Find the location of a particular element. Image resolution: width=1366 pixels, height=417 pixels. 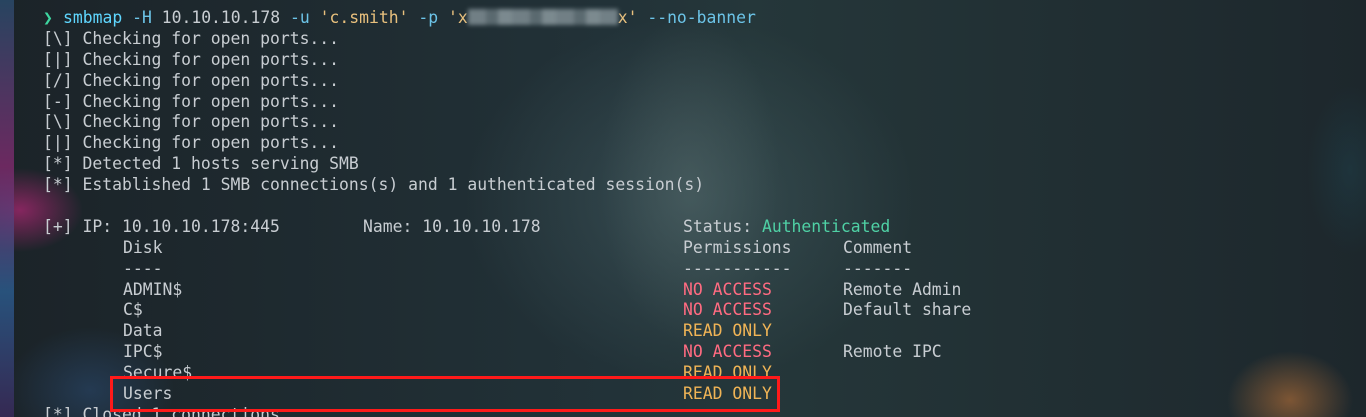

status-badge: Authenticated is located at coordinates (826, 226).